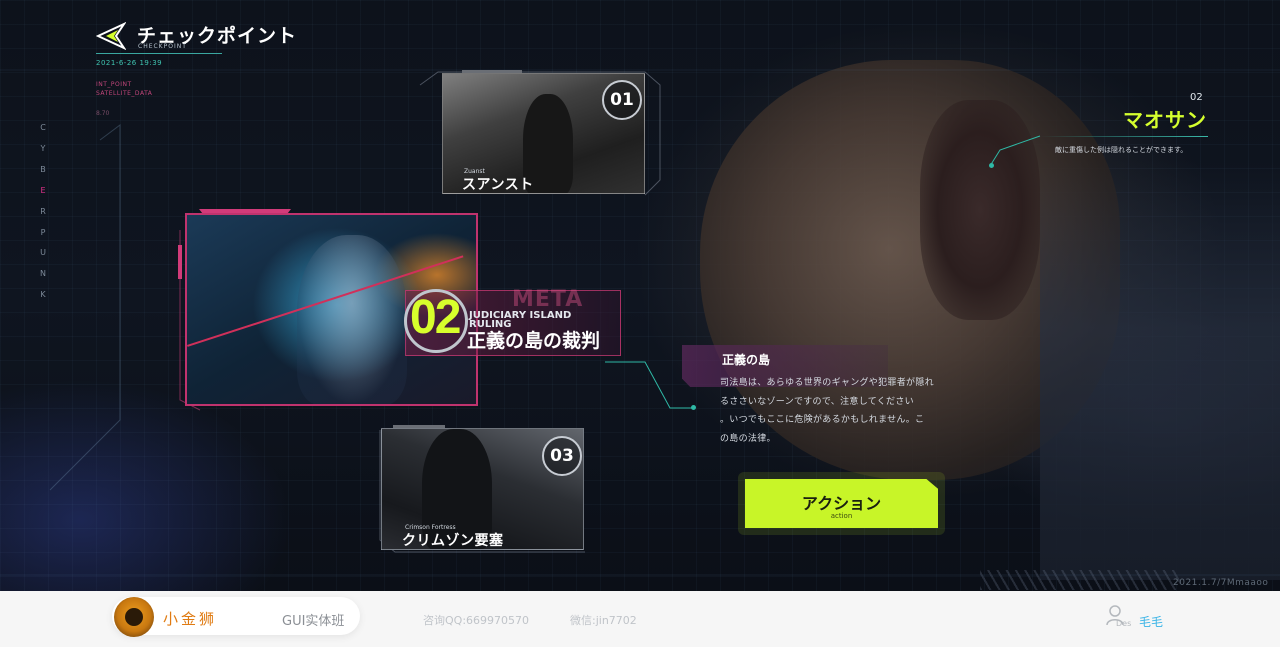 The image size is (1280, 647). Describe the element at coordinates (43, 232) in the screenshot. I see `vertical-letter: P` at that location.